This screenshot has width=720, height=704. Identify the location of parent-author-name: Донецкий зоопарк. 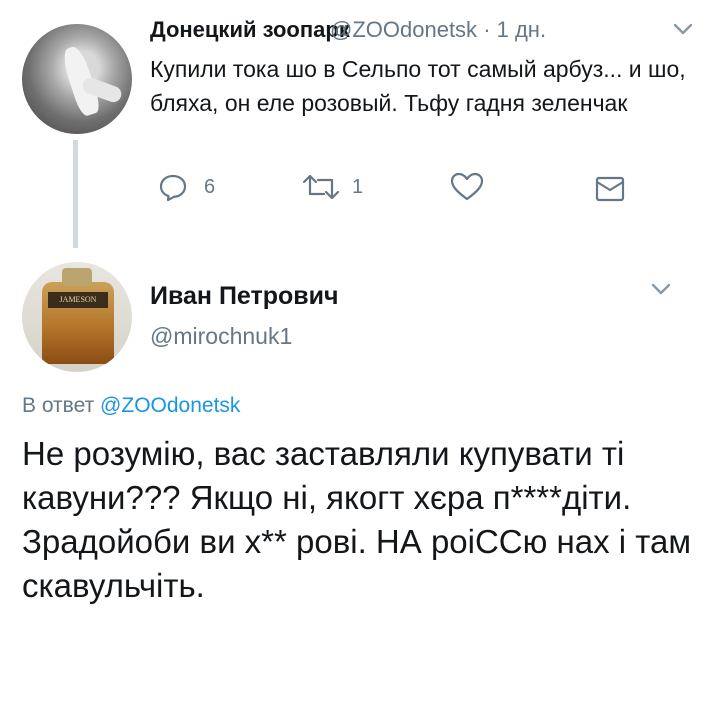
(250, 30).